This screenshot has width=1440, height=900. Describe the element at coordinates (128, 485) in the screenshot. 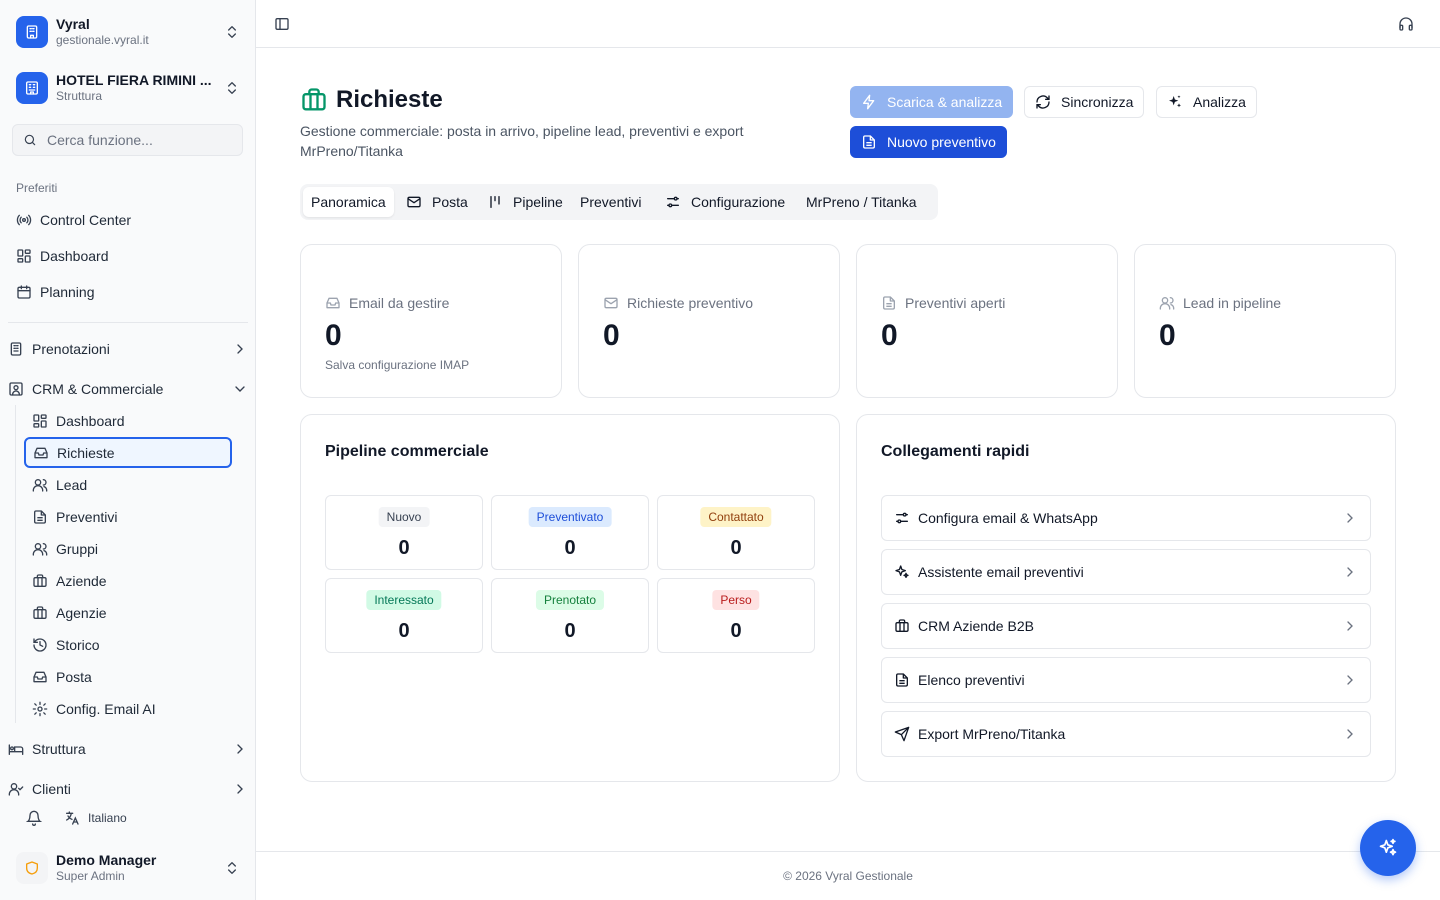

I see `sidebar-item-lead: Lead` at that location.